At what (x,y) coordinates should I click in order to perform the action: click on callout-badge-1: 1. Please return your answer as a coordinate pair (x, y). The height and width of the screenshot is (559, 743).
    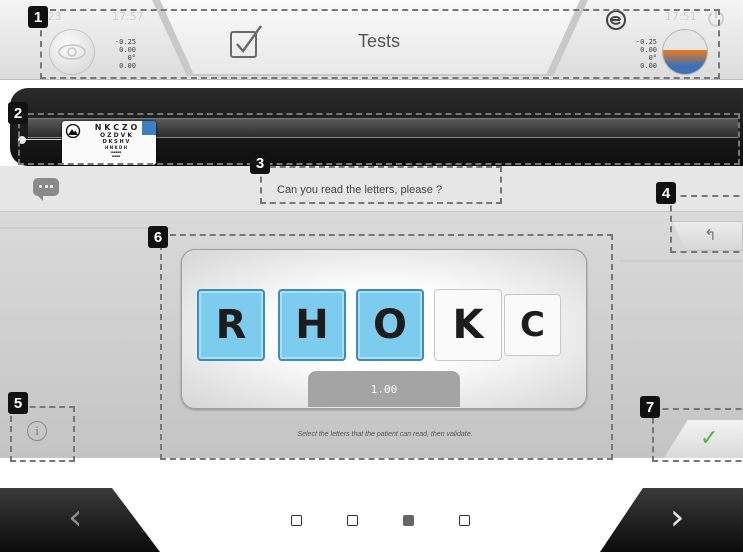
    Looking at the image, I should click on (38, 17).